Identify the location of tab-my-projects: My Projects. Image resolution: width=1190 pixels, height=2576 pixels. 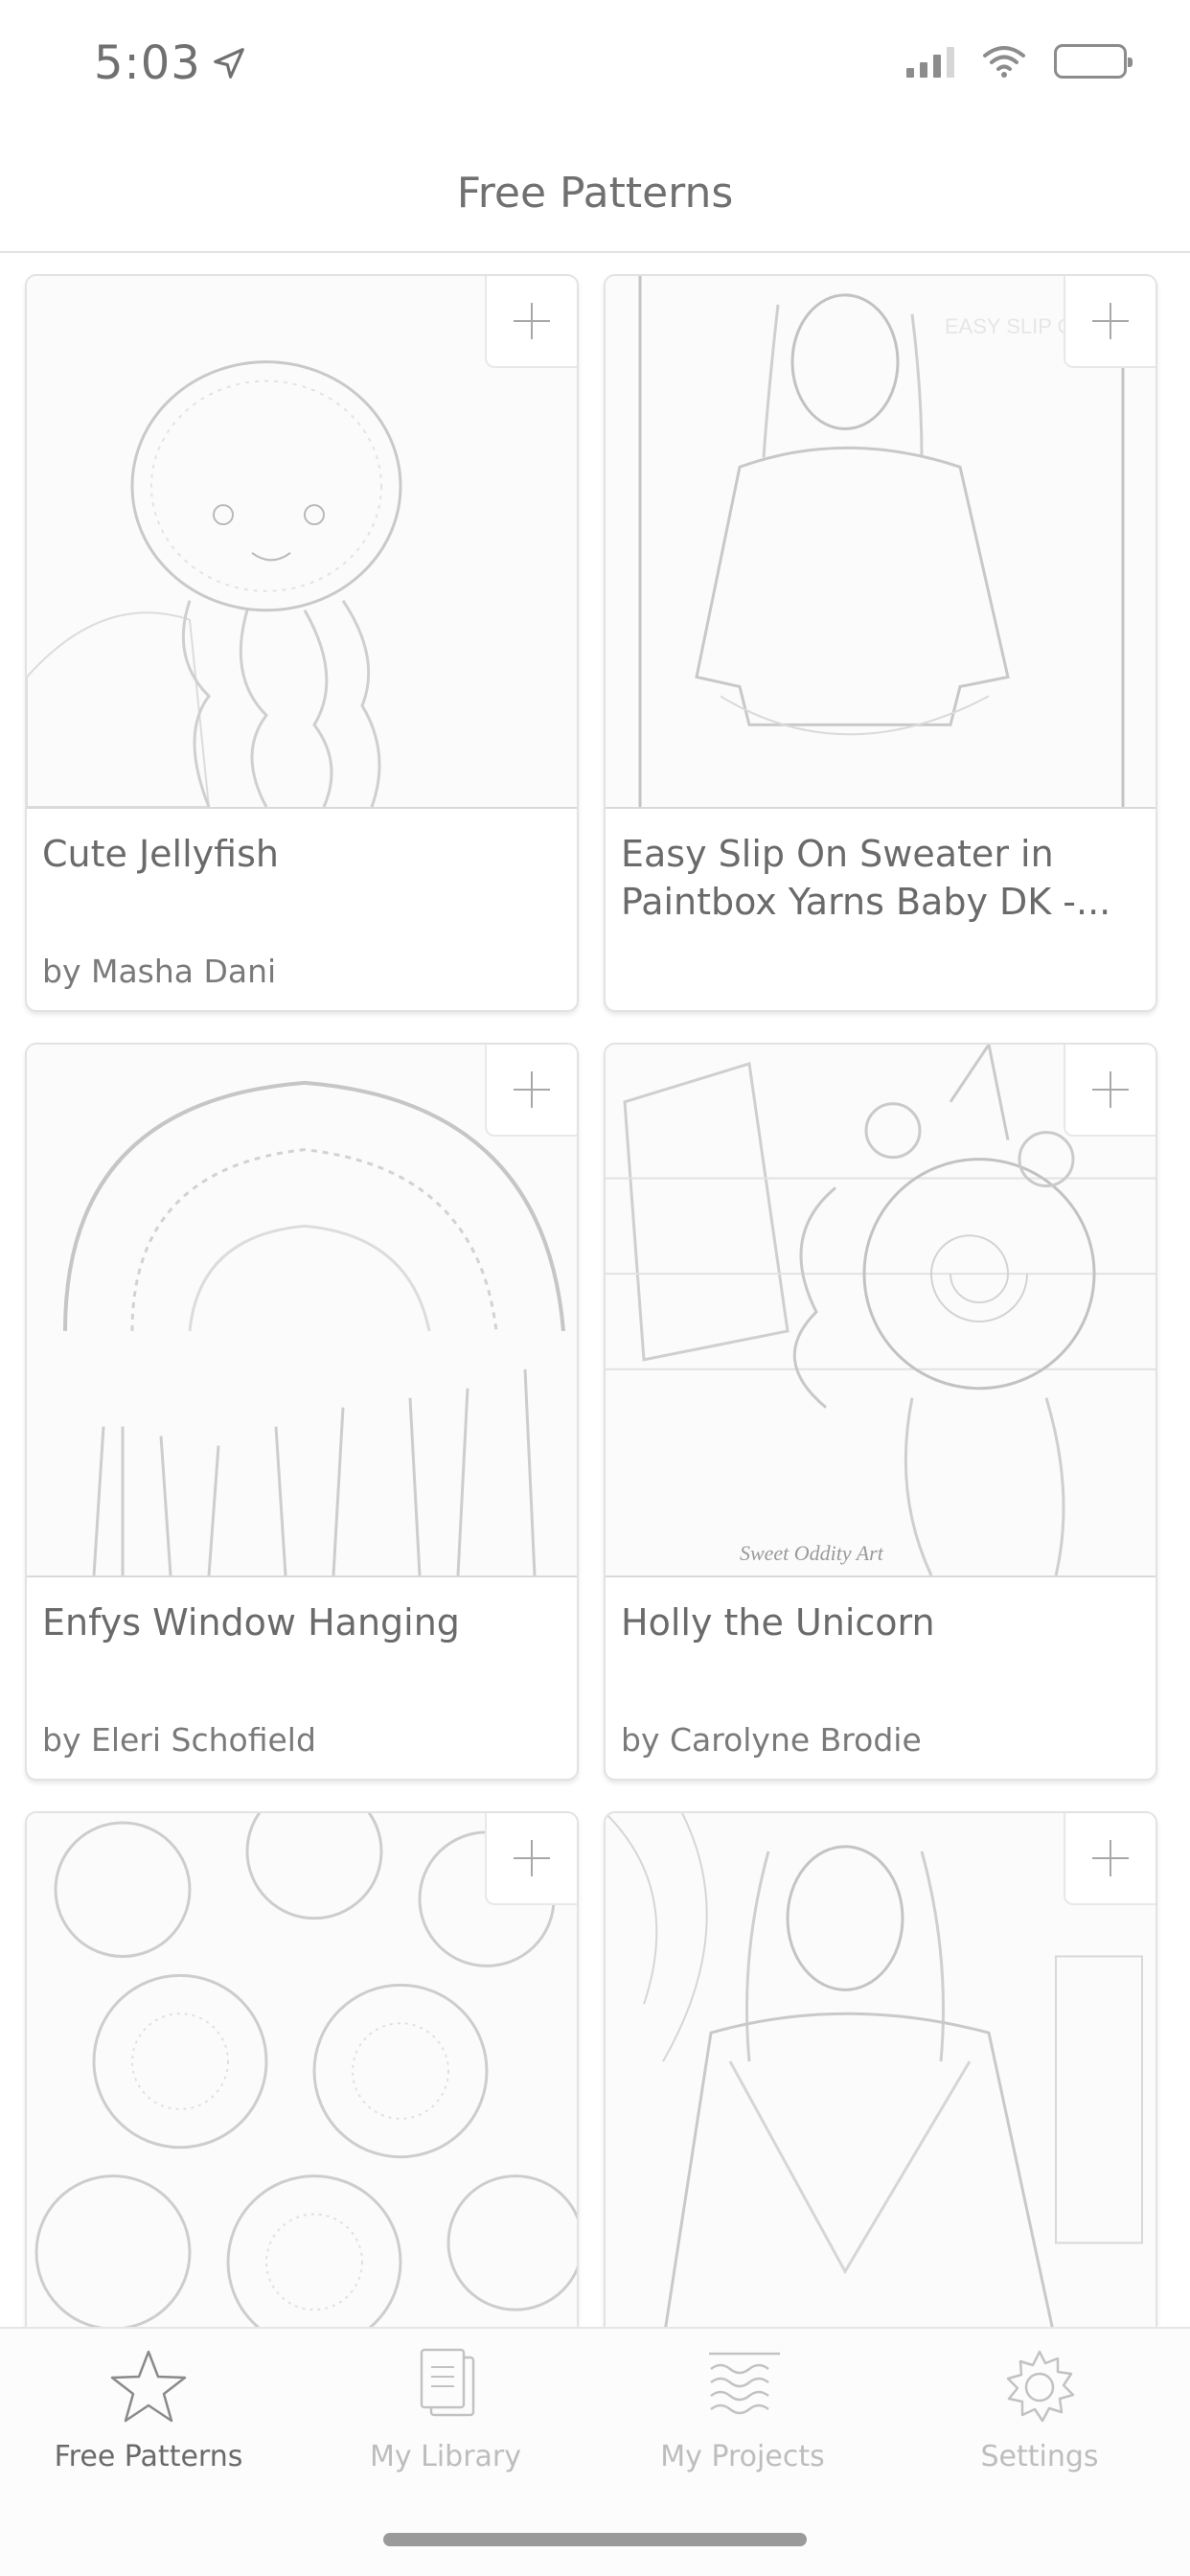
(743, 2416).